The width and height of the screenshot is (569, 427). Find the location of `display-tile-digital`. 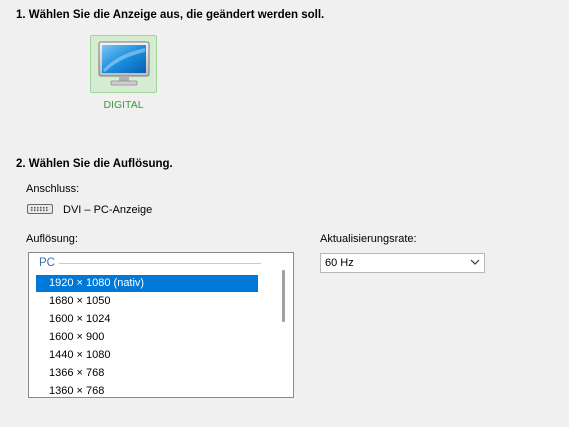

display-tile-digital is located at coordinates (123, 64).